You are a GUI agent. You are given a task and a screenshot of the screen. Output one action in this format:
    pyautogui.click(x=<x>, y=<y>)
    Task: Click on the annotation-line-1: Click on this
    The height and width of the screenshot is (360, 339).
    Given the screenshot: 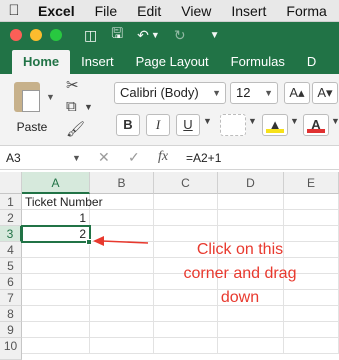 What is the action you would take?
    pyautogui.click(x=240, y=249)
    